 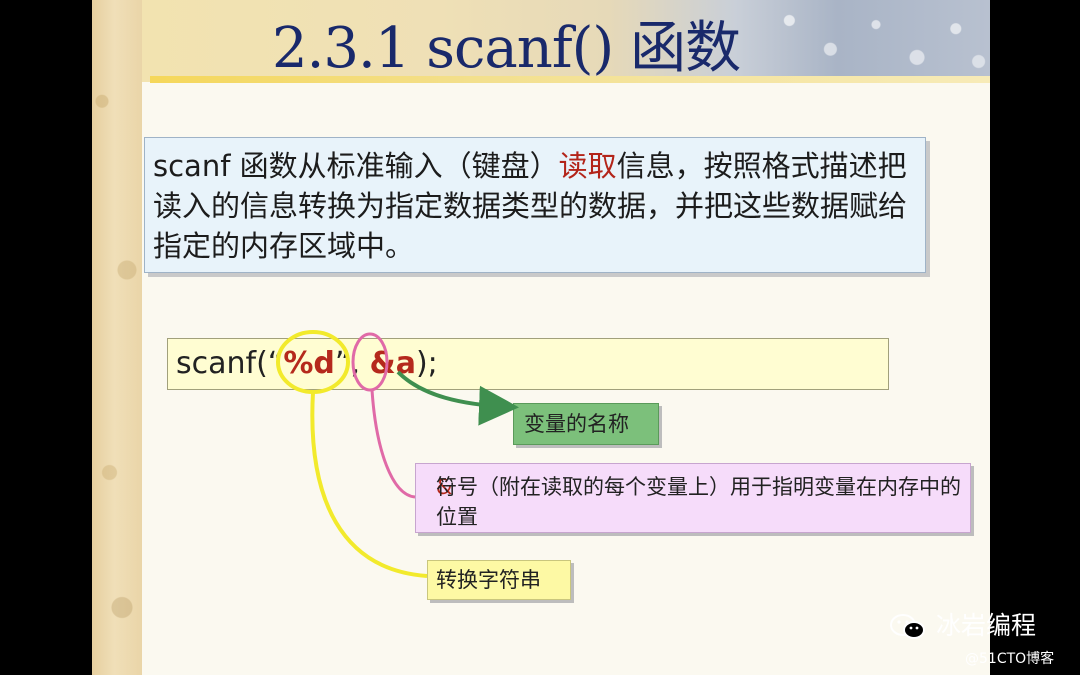 I want to click on ampersand-highlight-circle, so click(x=370, y=362).